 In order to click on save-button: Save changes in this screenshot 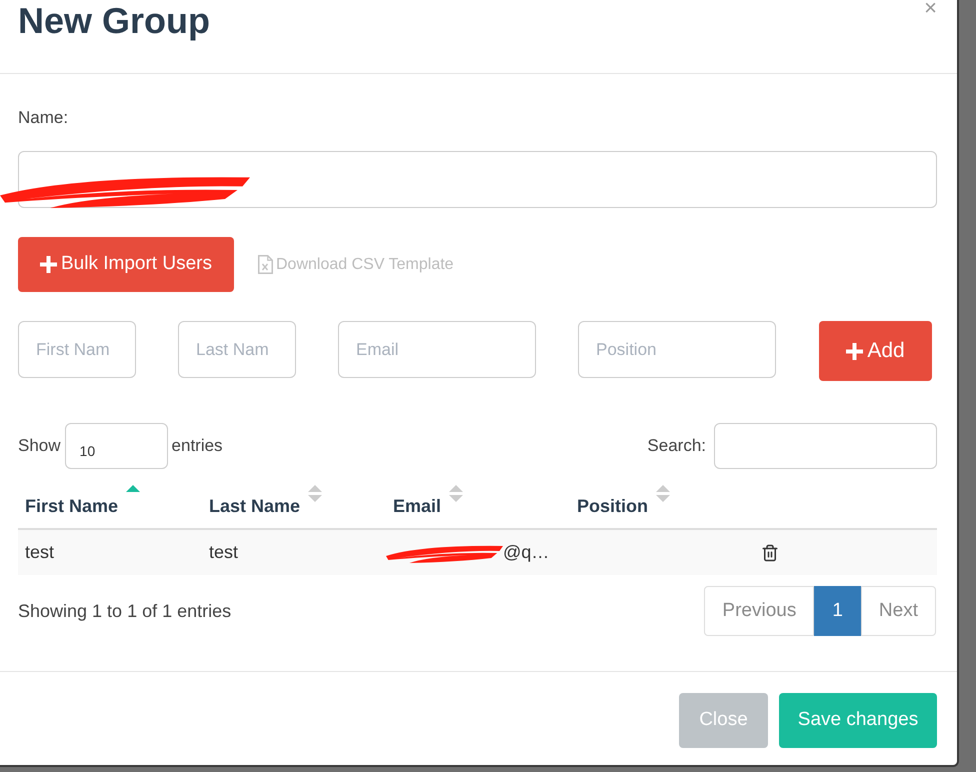, I will do `click(858, 720)`.